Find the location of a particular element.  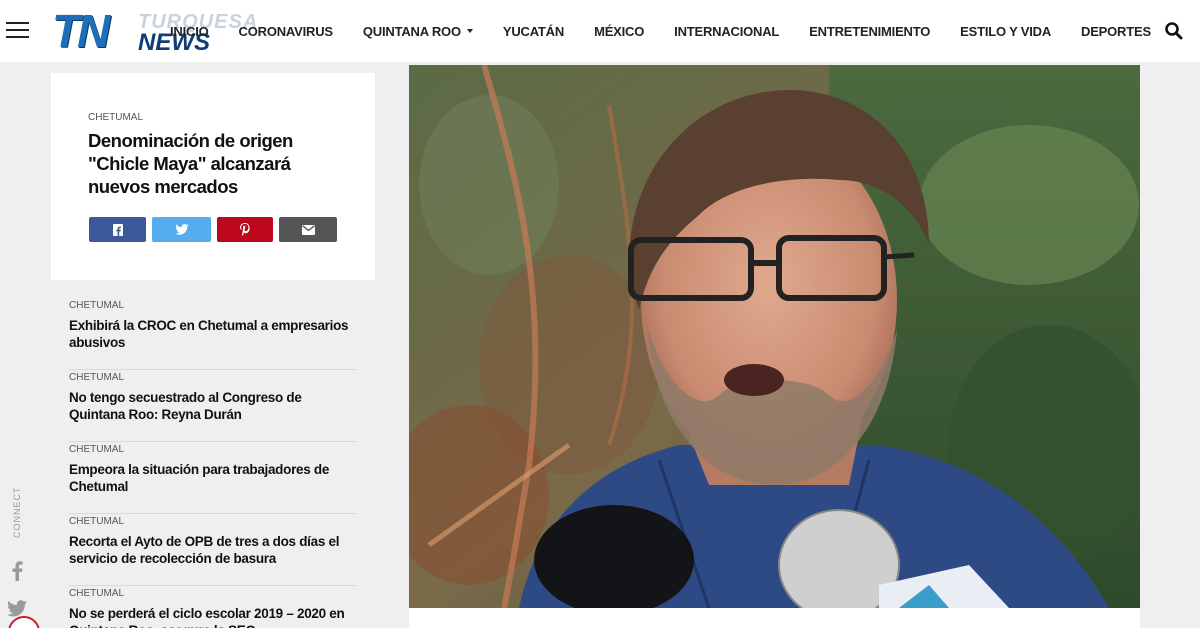

share-twitter-button is located at coordinates (181, 229).